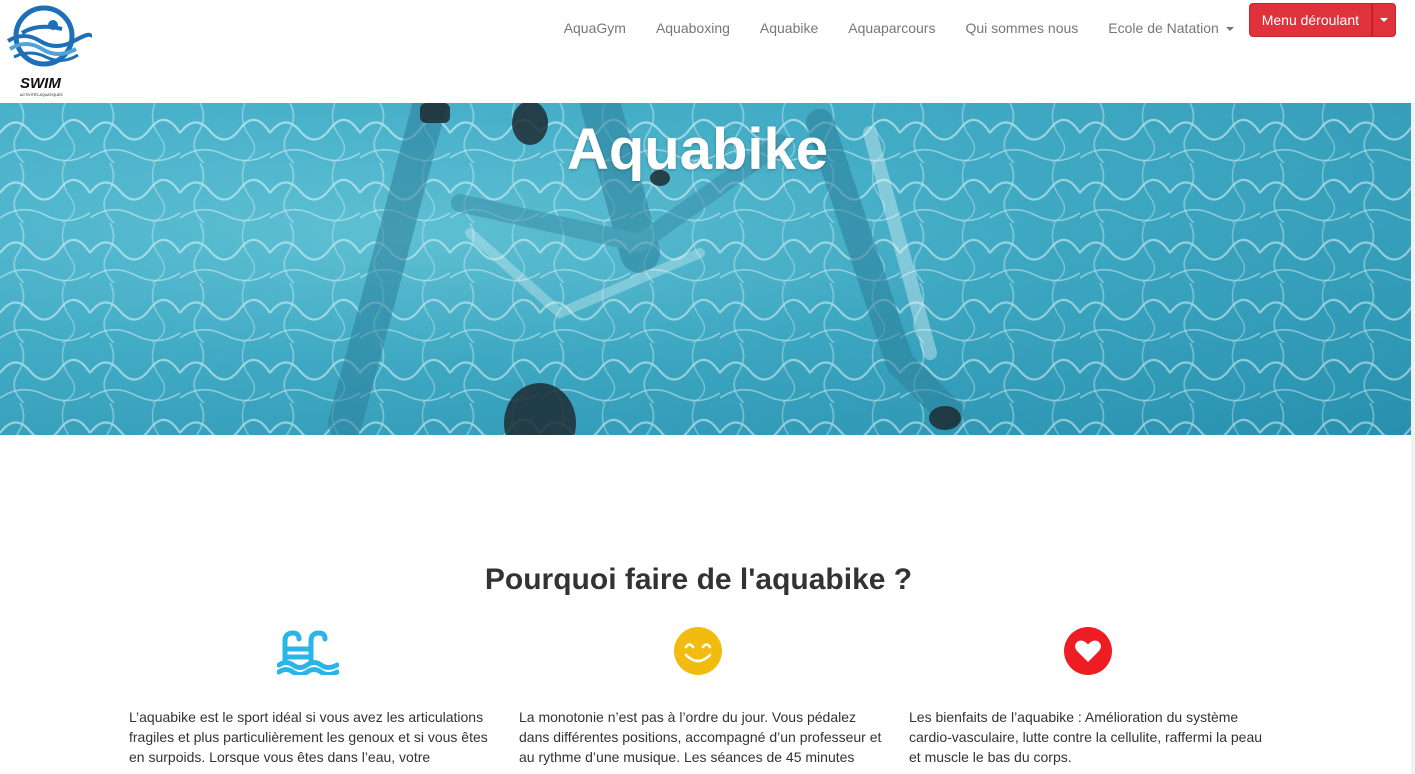 Image resolution: width=1415 pixels, height=774 pixels. Describe the element at coordinates (1088, 653) in the screenshot. I see `heart-icon` at that location.